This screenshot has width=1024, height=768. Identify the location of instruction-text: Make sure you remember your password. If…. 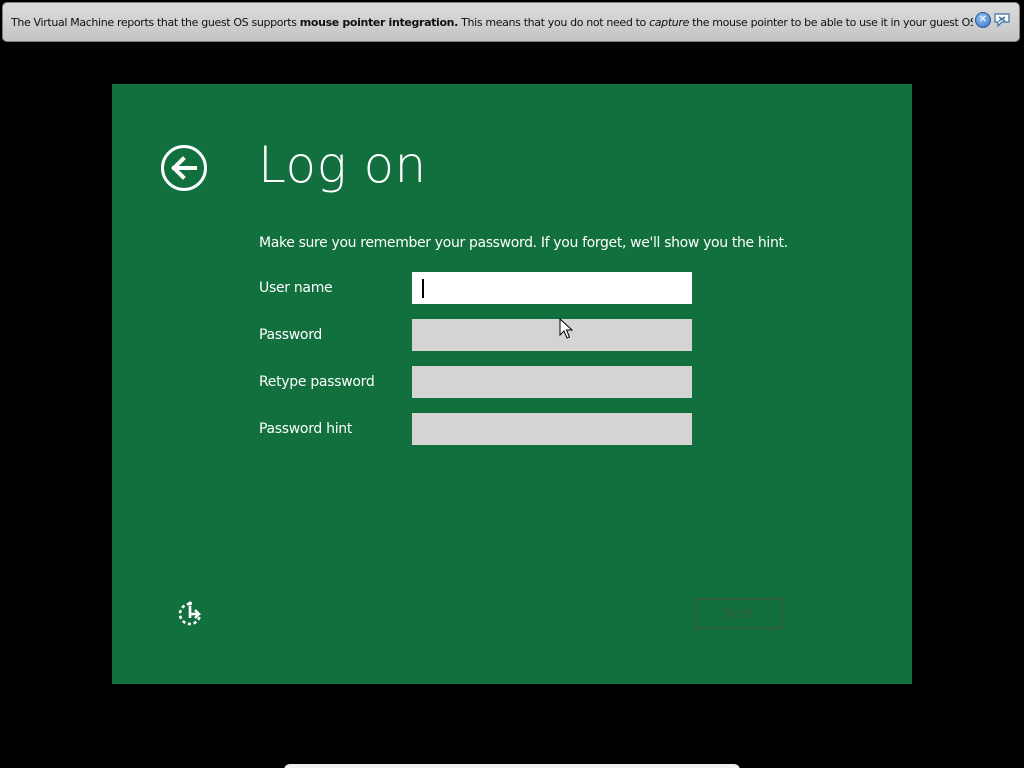
(523, 243).